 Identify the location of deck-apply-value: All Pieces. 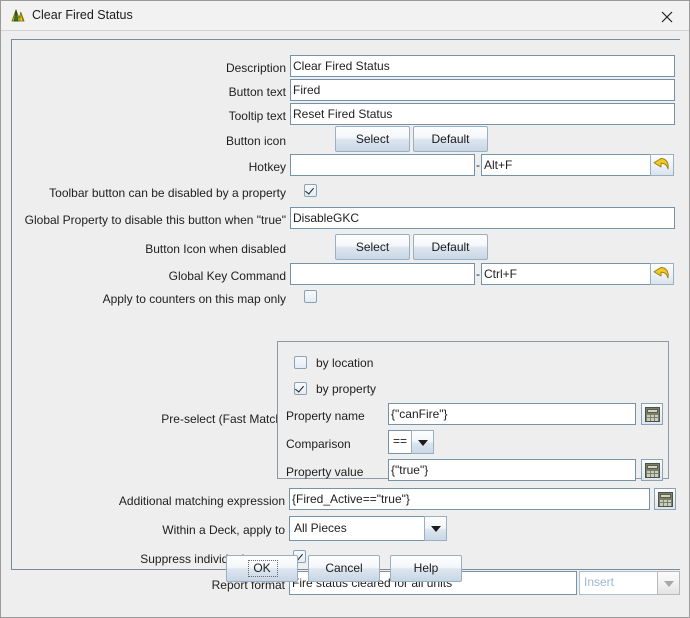
(320, 528).